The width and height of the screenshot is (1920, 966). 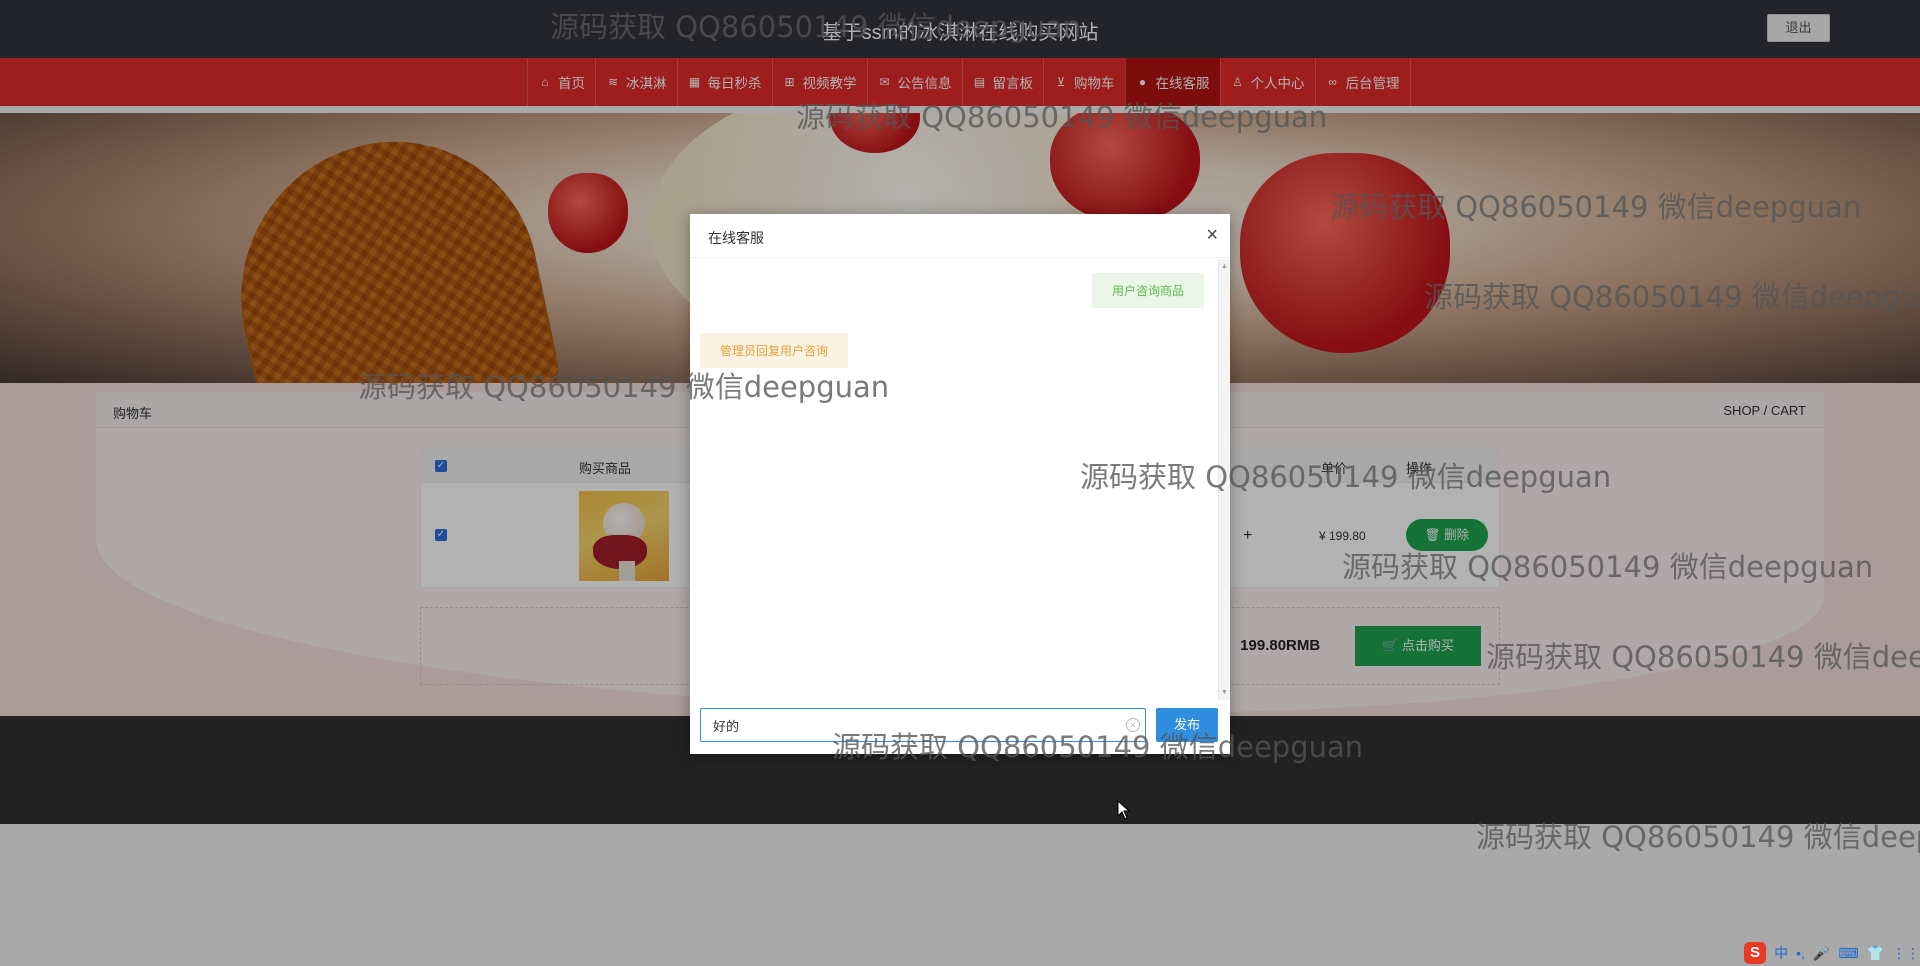 I want to click on scroll-down-icon: ▼, so click(x=1224, y=692).